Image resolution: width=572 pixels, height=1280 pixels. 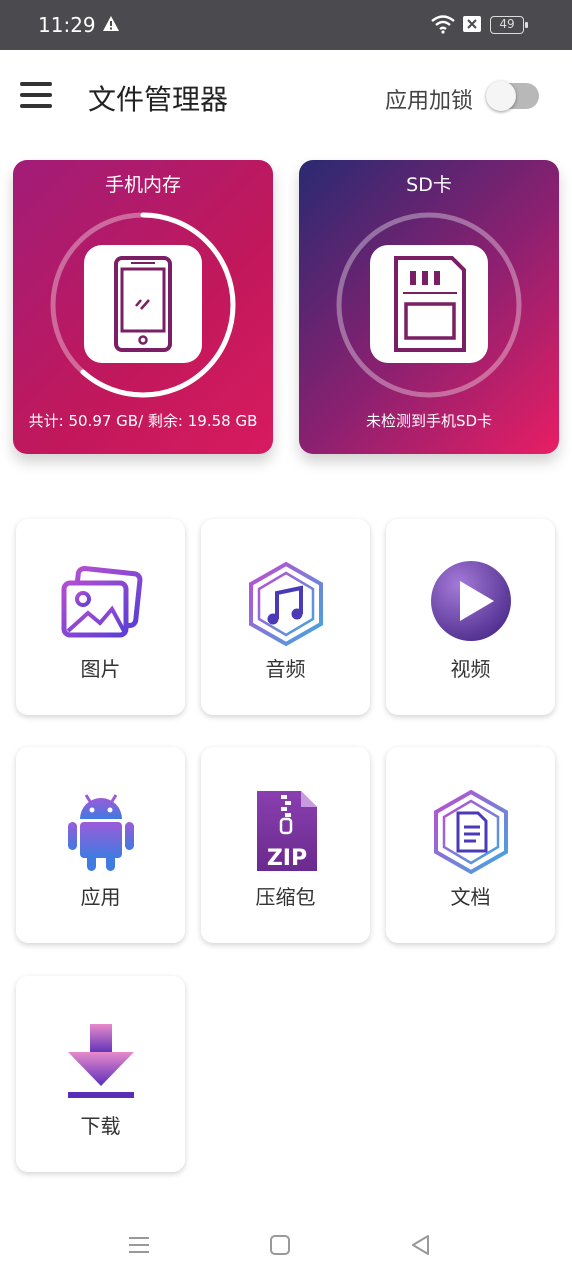 What do you see at coordinates (429, 421) in the screenshot?
I see `sd-card-summary: 未检测到手机SD卡` at bounding box center [429, 421].